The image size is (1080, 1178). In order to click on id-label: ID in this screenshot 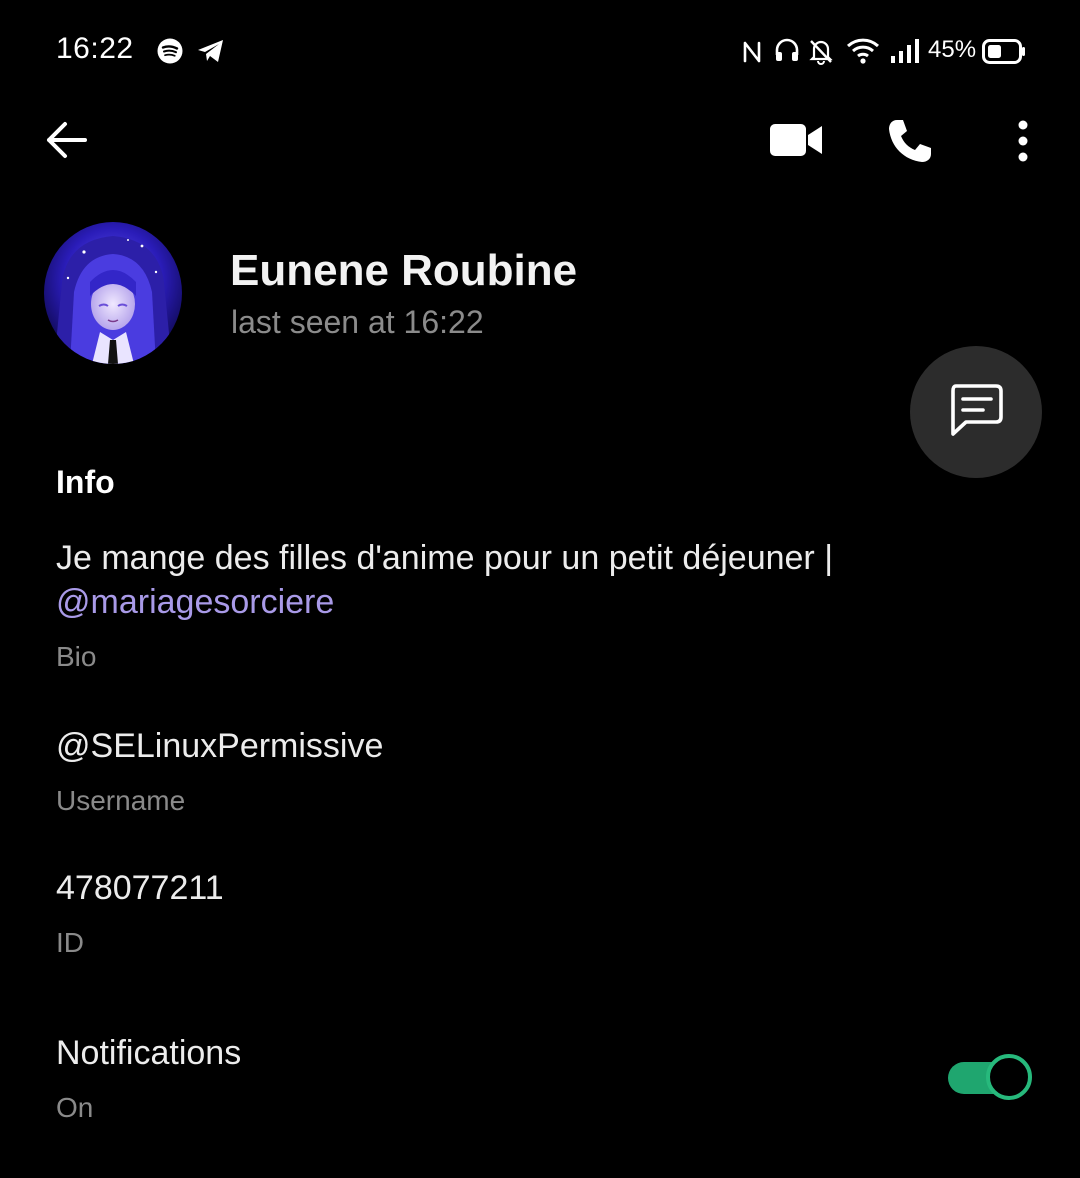, I will do `click(70, 942)`.